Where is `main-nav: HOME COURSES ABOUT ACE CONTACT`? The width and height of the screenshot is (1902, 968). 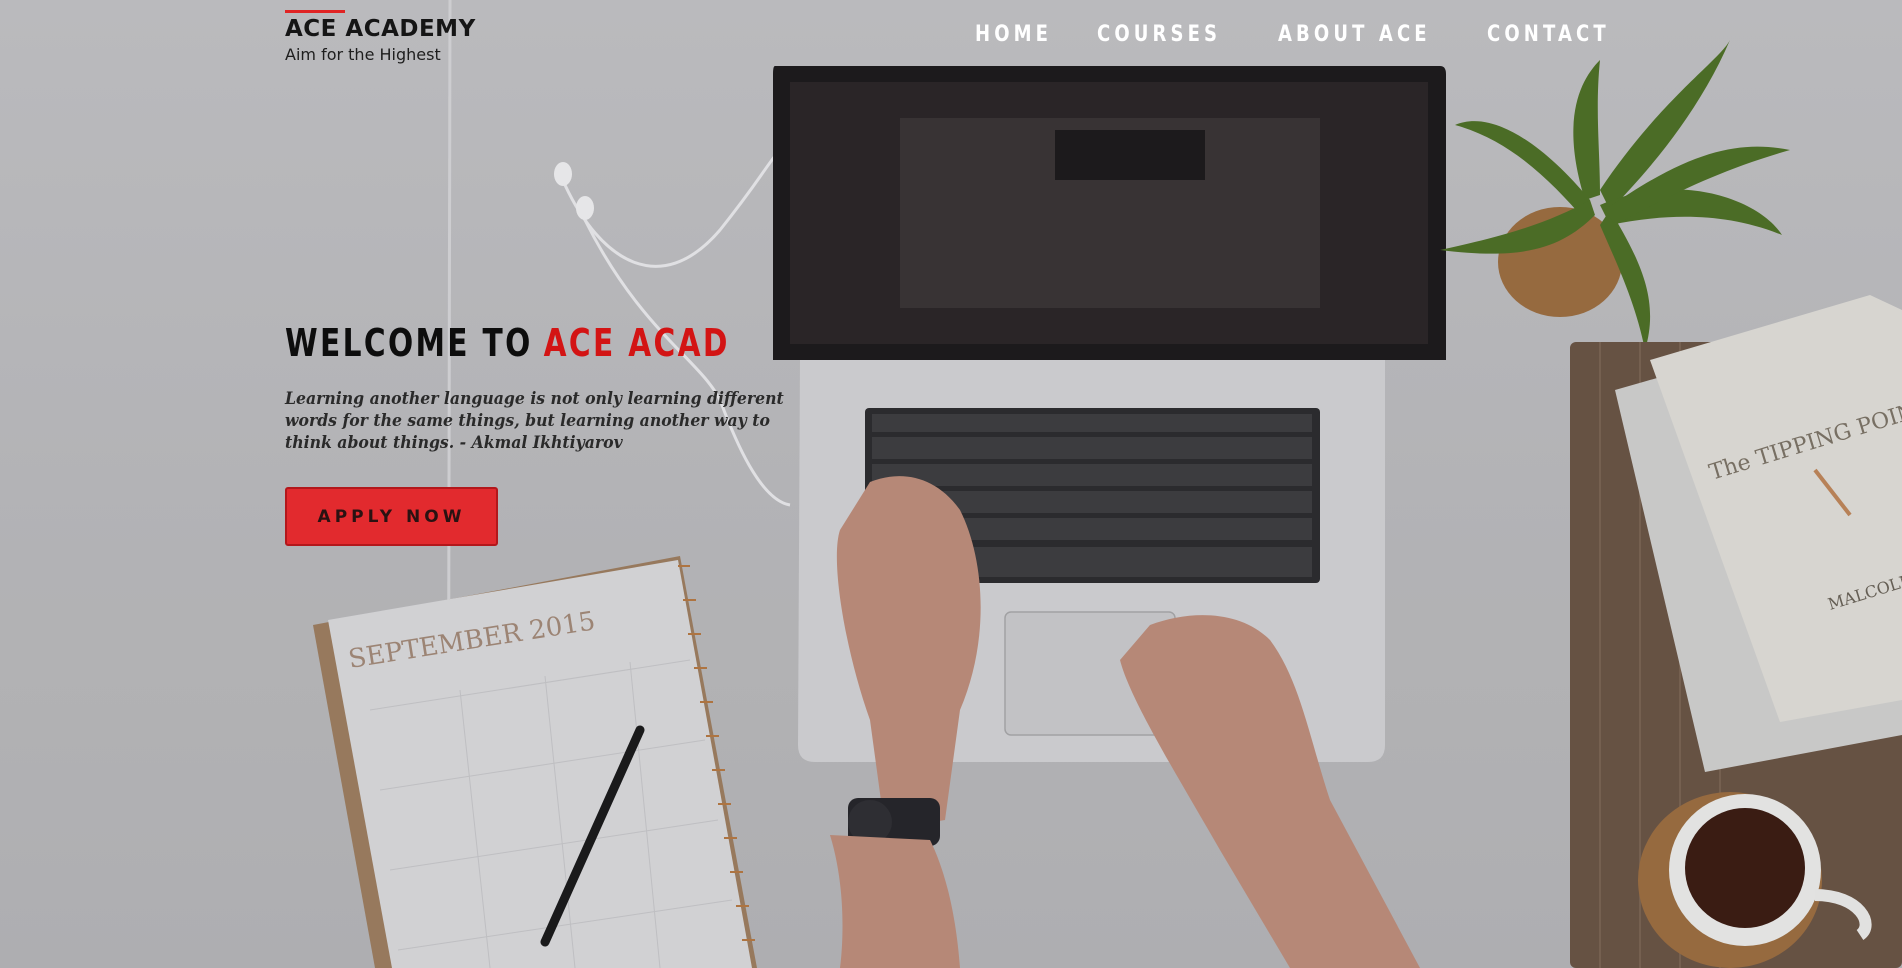 main-nav: HOME COURSES ABOUT ACE CONTACT is located at coordinates (1330, 34).